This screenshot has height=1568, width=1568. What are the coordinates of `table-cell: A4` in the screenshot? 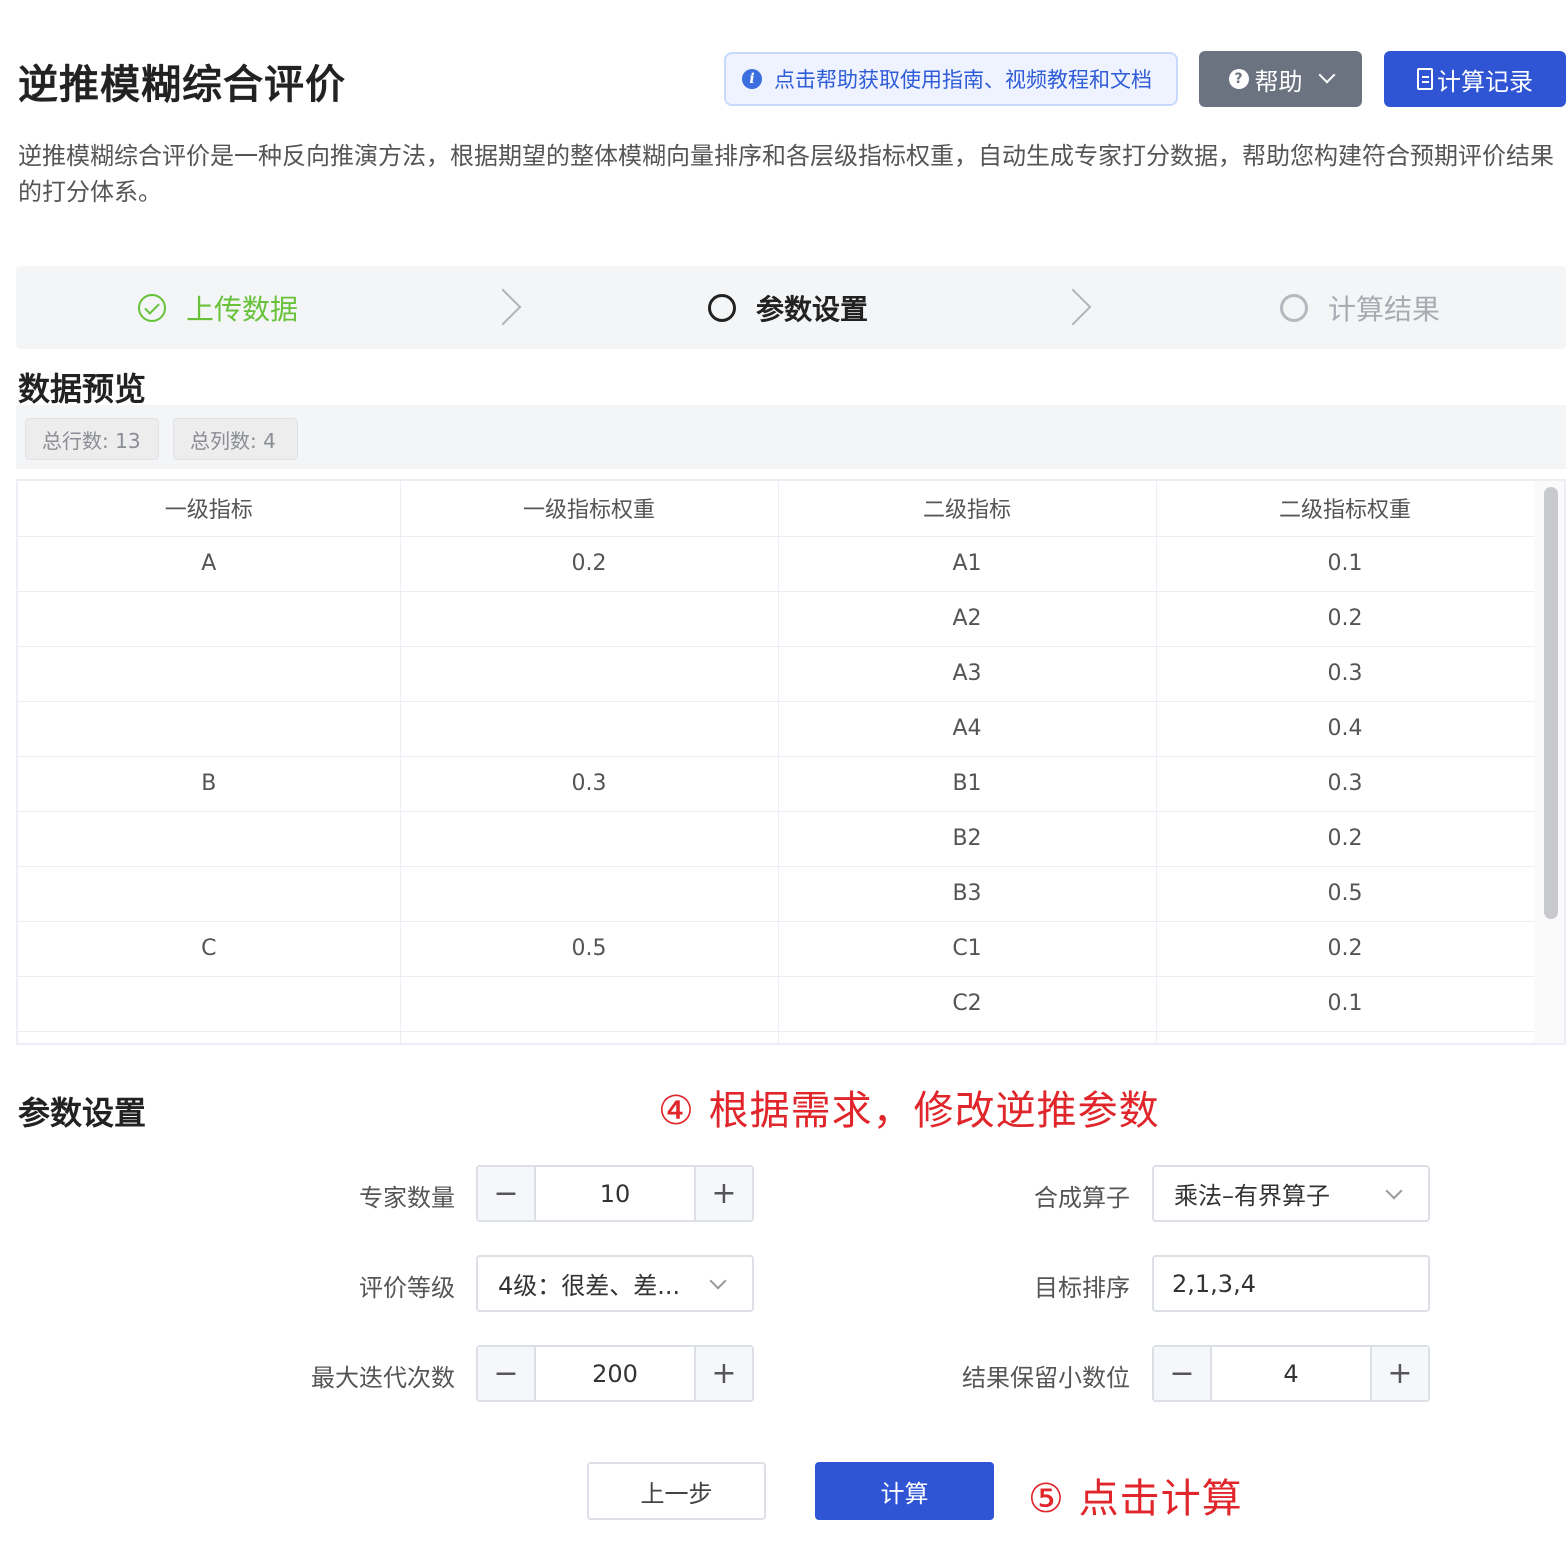 It's located at (967, 729).